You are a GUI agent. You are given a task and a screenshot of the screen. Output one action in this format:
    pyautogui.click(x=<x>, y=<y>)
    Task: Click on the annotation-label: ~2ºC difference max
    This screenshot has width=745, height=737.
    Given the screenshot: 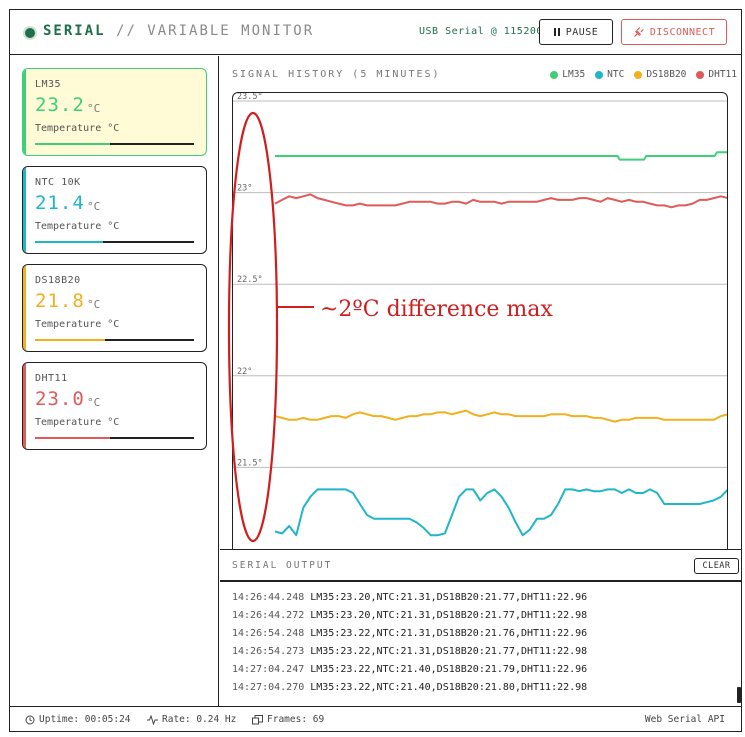 What is the action you would take?
    pyautogui.click(x=436, y=309)
    